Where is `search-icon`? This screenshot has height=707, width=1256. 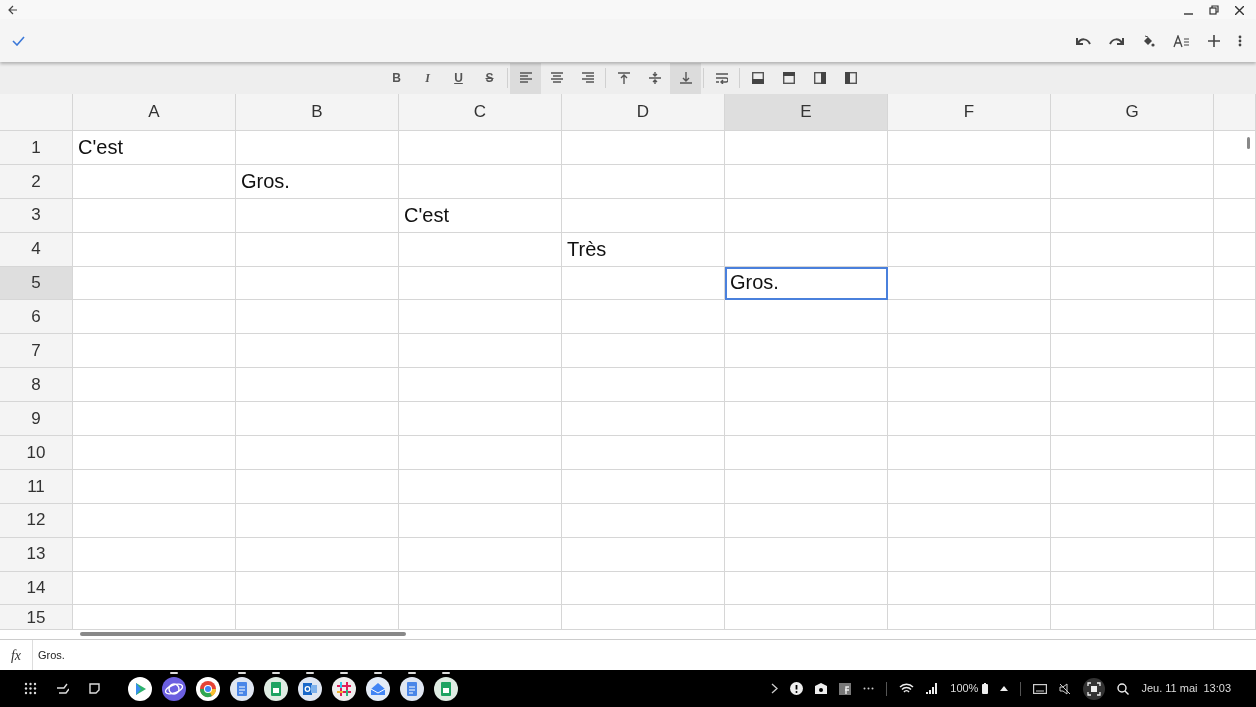 search-icon is located at coordinates (1123, 688).